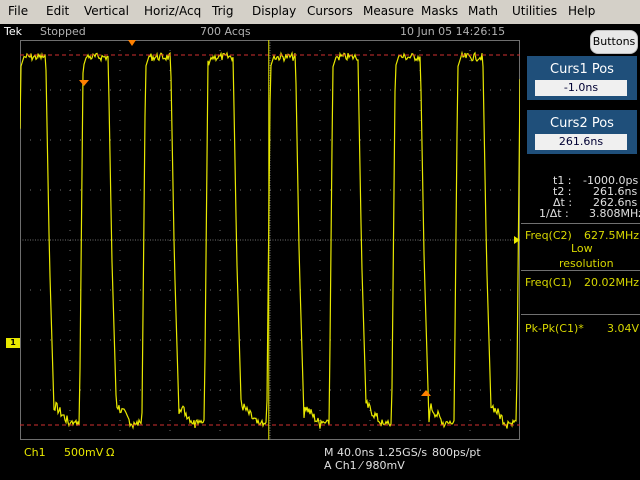 Image resolution: width=640 pixels, height=480 pixels. I want to click on menu-masks: Masks, so click(439, 11).